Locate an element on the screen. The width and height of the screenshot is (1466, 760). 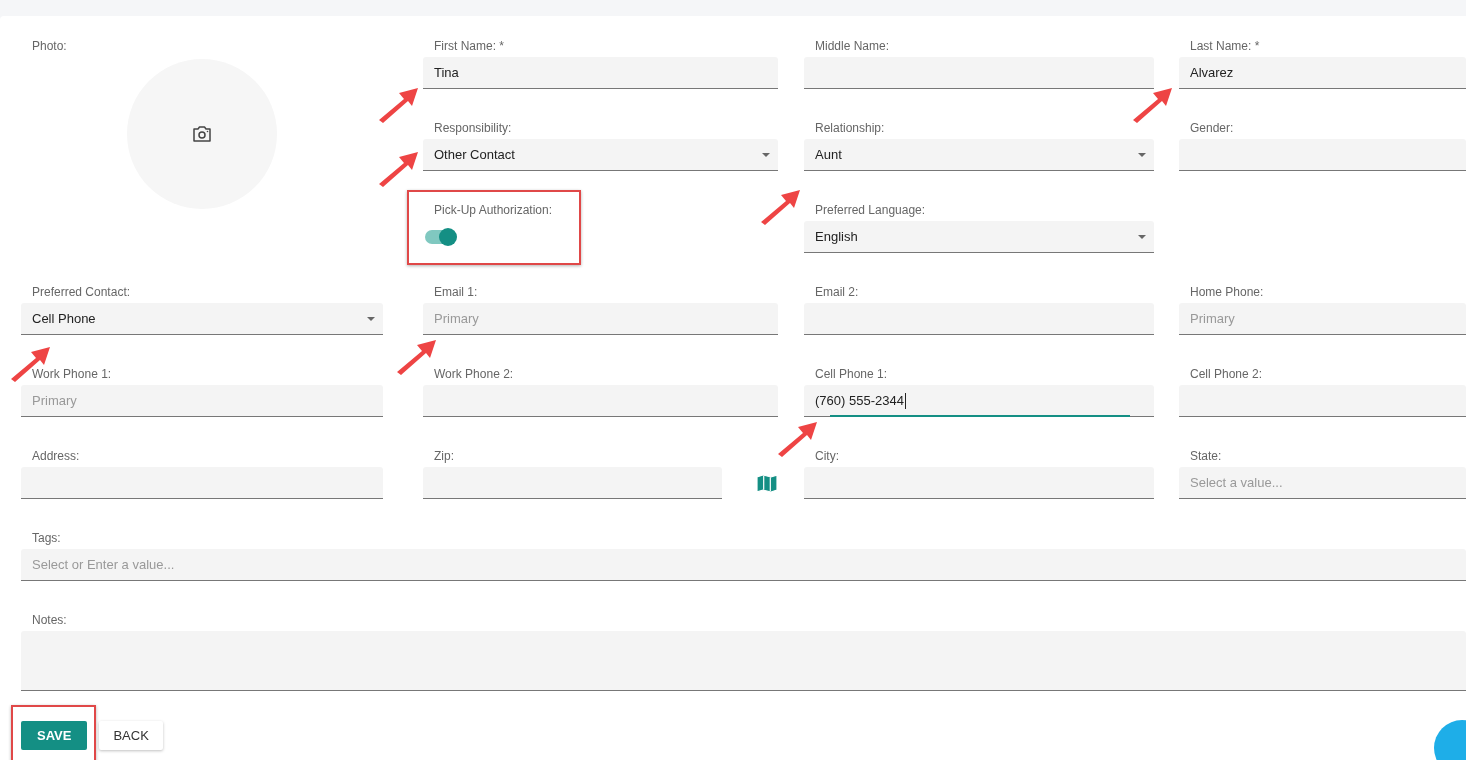
notes-field is located at coordinates (743, 661).